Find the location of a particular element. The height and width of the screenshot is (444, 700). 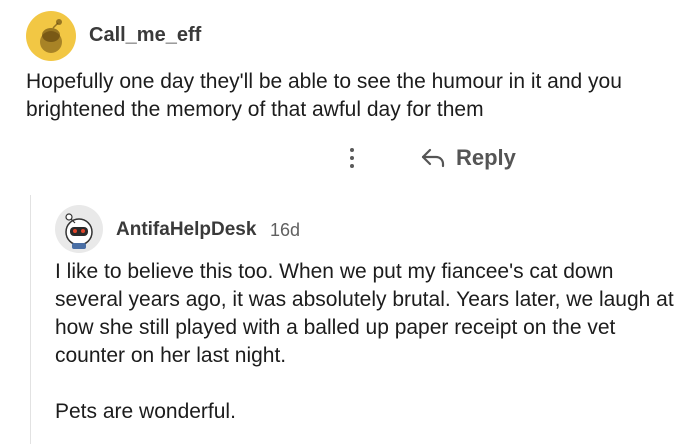

vertical-ellipsis-icon is located at coordinates (352, 150).